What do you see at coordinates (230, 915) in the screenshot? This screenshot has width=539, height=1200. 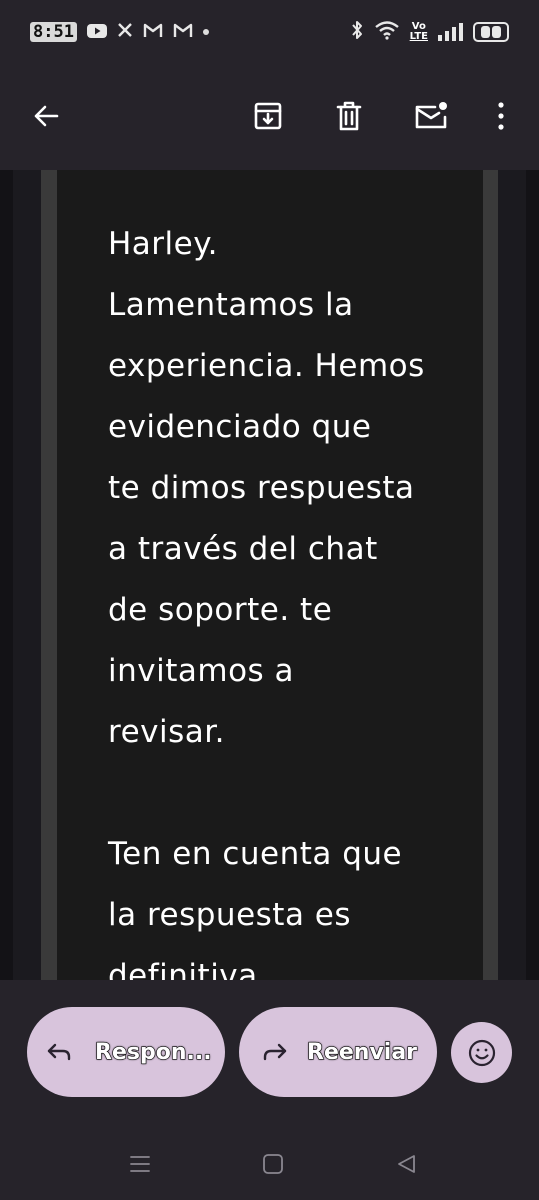 I see `message-line: la respuesta es` at bounding box center [230, 915].